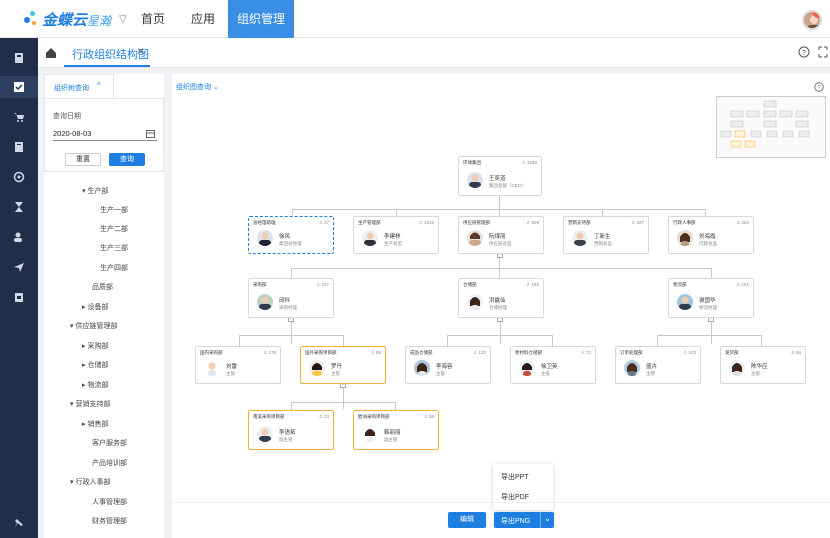  I want to click on date-field: 2020-08-03, so click(105, 135).